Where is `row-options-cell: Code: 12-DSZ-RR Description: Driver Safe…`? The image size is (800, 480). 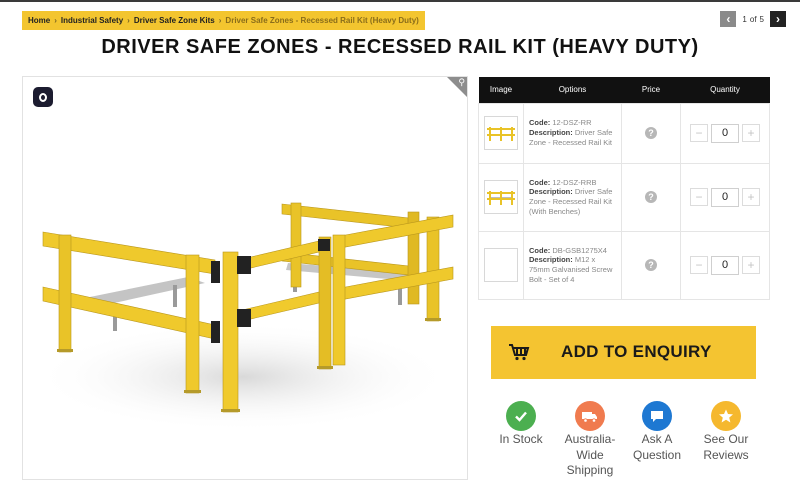
row-options-cell: Code: 12-DSZ-RR Description: Driver Safe… is located at coordinates (572, 133).